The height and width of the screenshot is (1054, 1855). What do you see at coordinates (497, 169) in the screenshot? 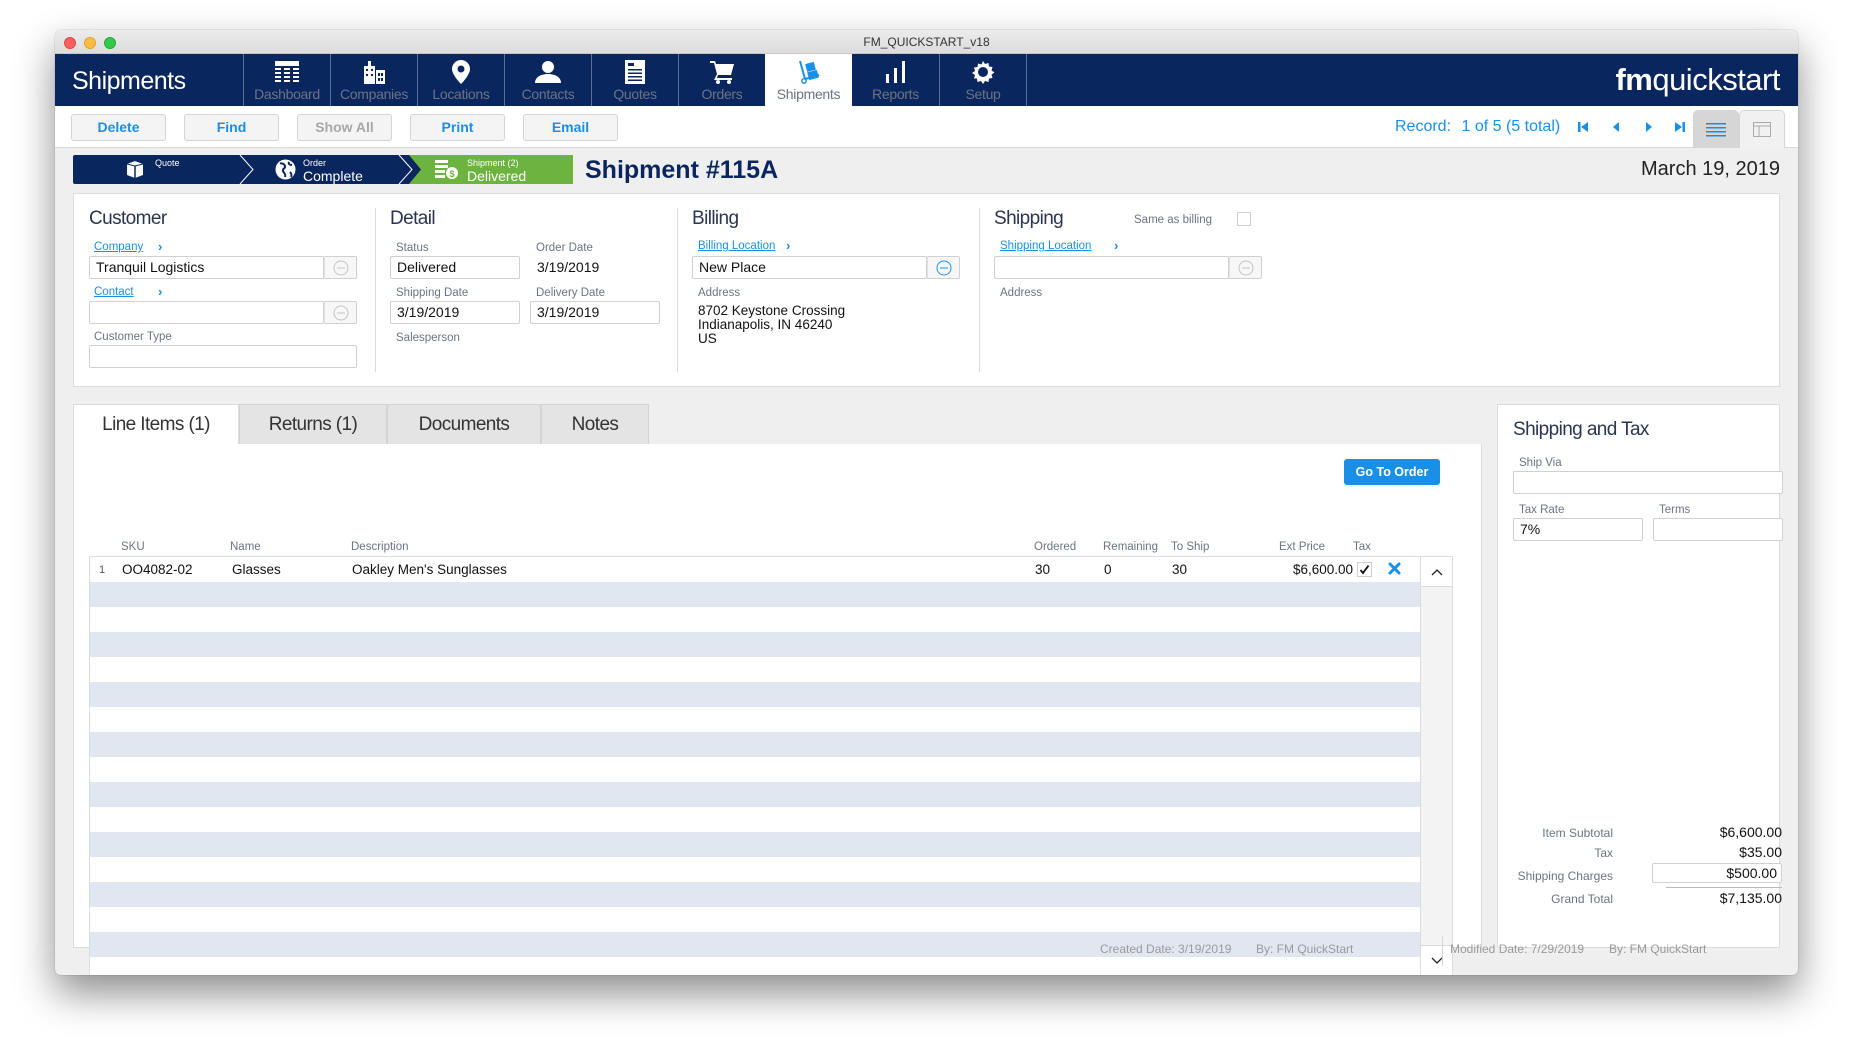
I see `progress-step-shipment: $ Shipment (2) Delivered` at bounding box center [497, 169].